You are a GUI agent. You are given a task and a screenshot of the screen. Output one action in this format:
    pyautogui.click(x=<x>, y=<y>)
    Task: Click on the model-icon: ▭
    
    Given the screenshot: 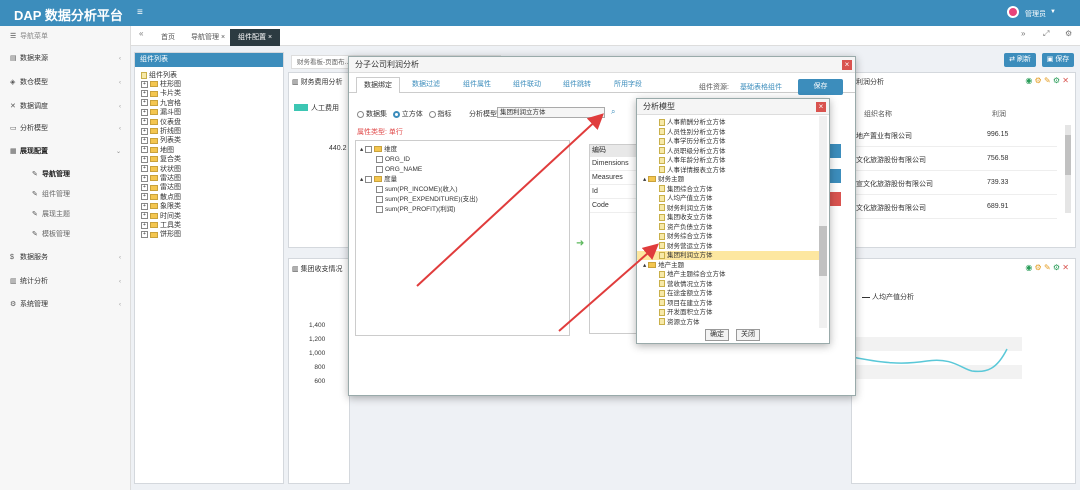 What is the action you would take?
    pyautogui.click(x=13, y=128)
    